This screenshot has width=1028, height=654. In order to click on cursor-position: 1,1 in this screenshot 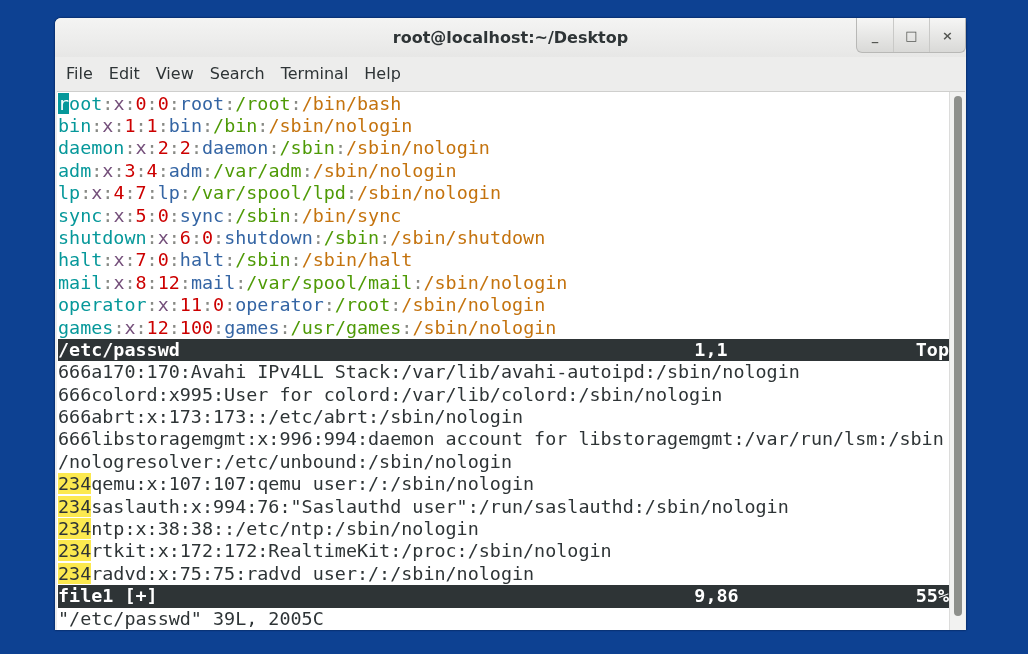, I will do `click(711, 350)`.